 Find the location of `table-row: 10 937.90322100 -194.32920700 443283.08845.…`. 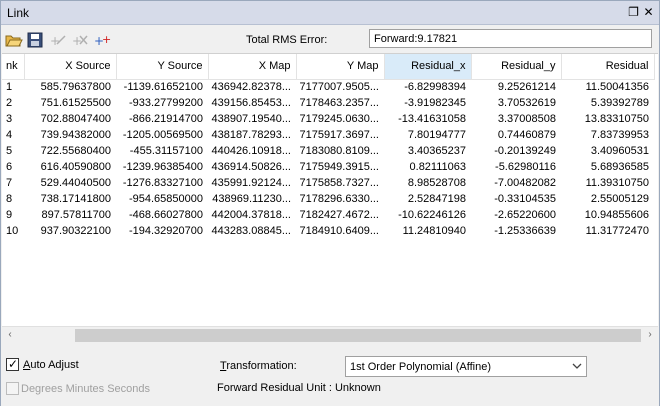

table-row: 10 937.90322100 -194.32920700 443283.08845.… is located at coordinates (328, 231).